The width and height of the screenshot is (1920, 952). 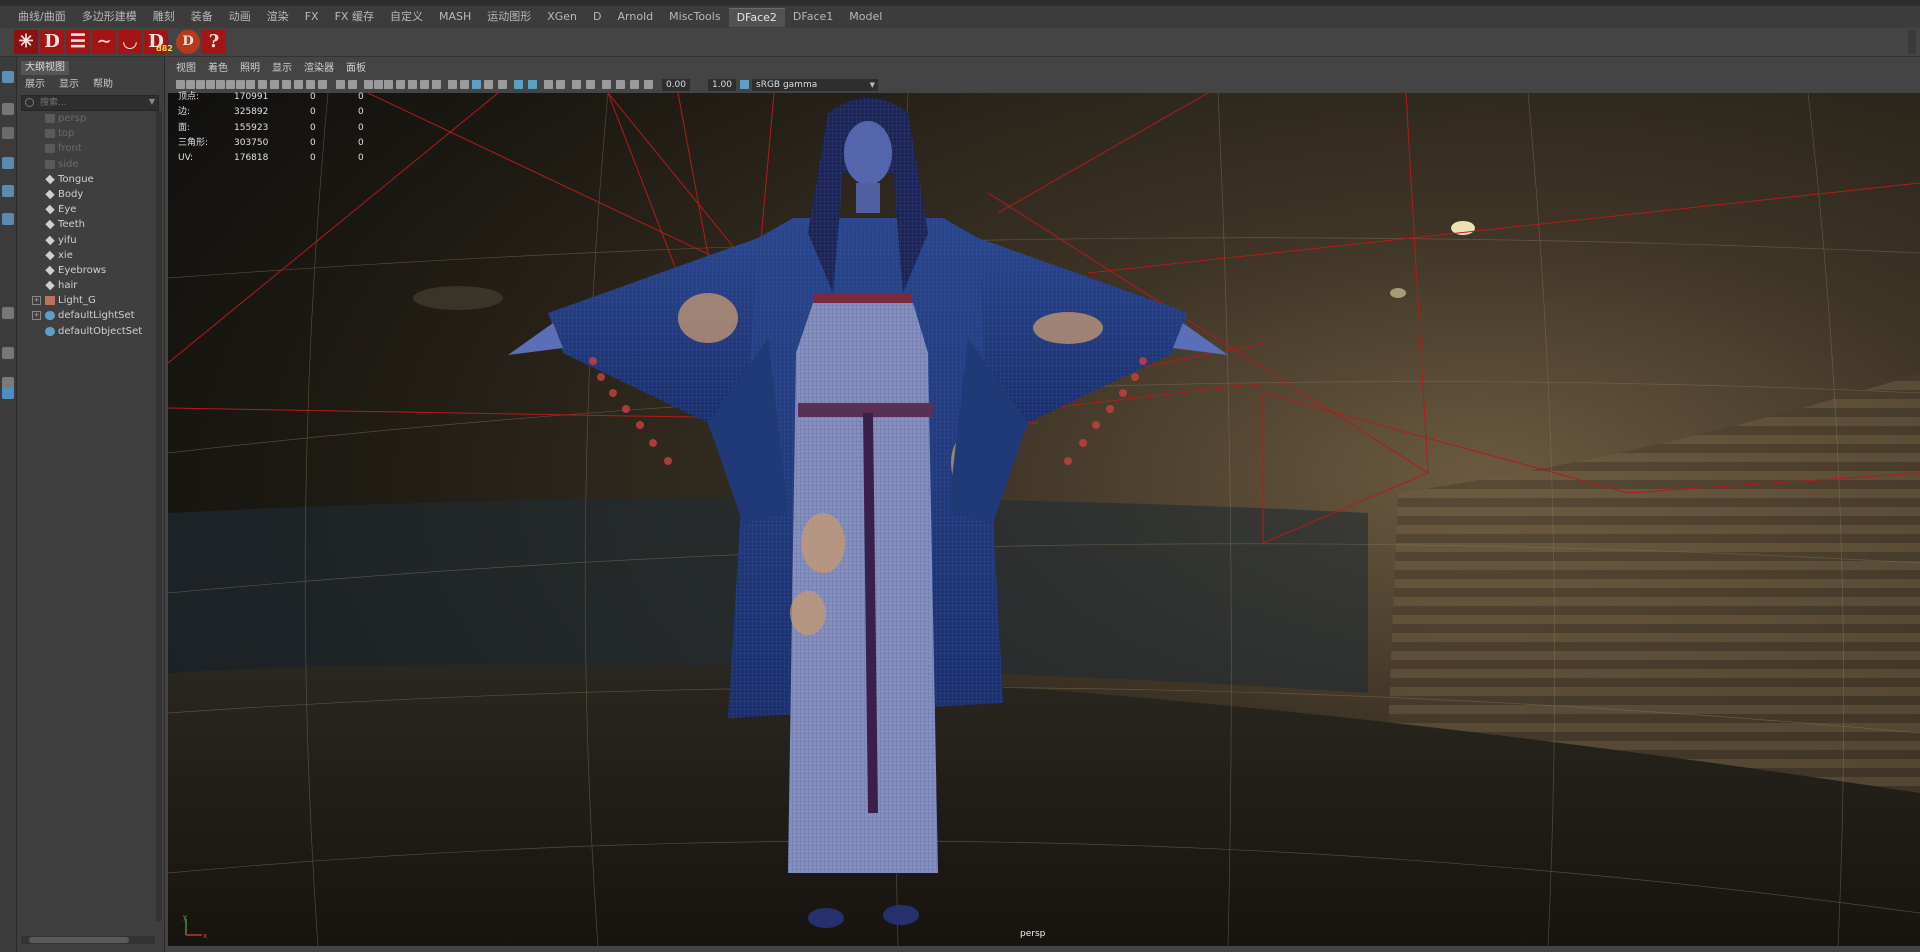 I want to click on viewport-menu-item: 着色, so click(x=218, y=69).